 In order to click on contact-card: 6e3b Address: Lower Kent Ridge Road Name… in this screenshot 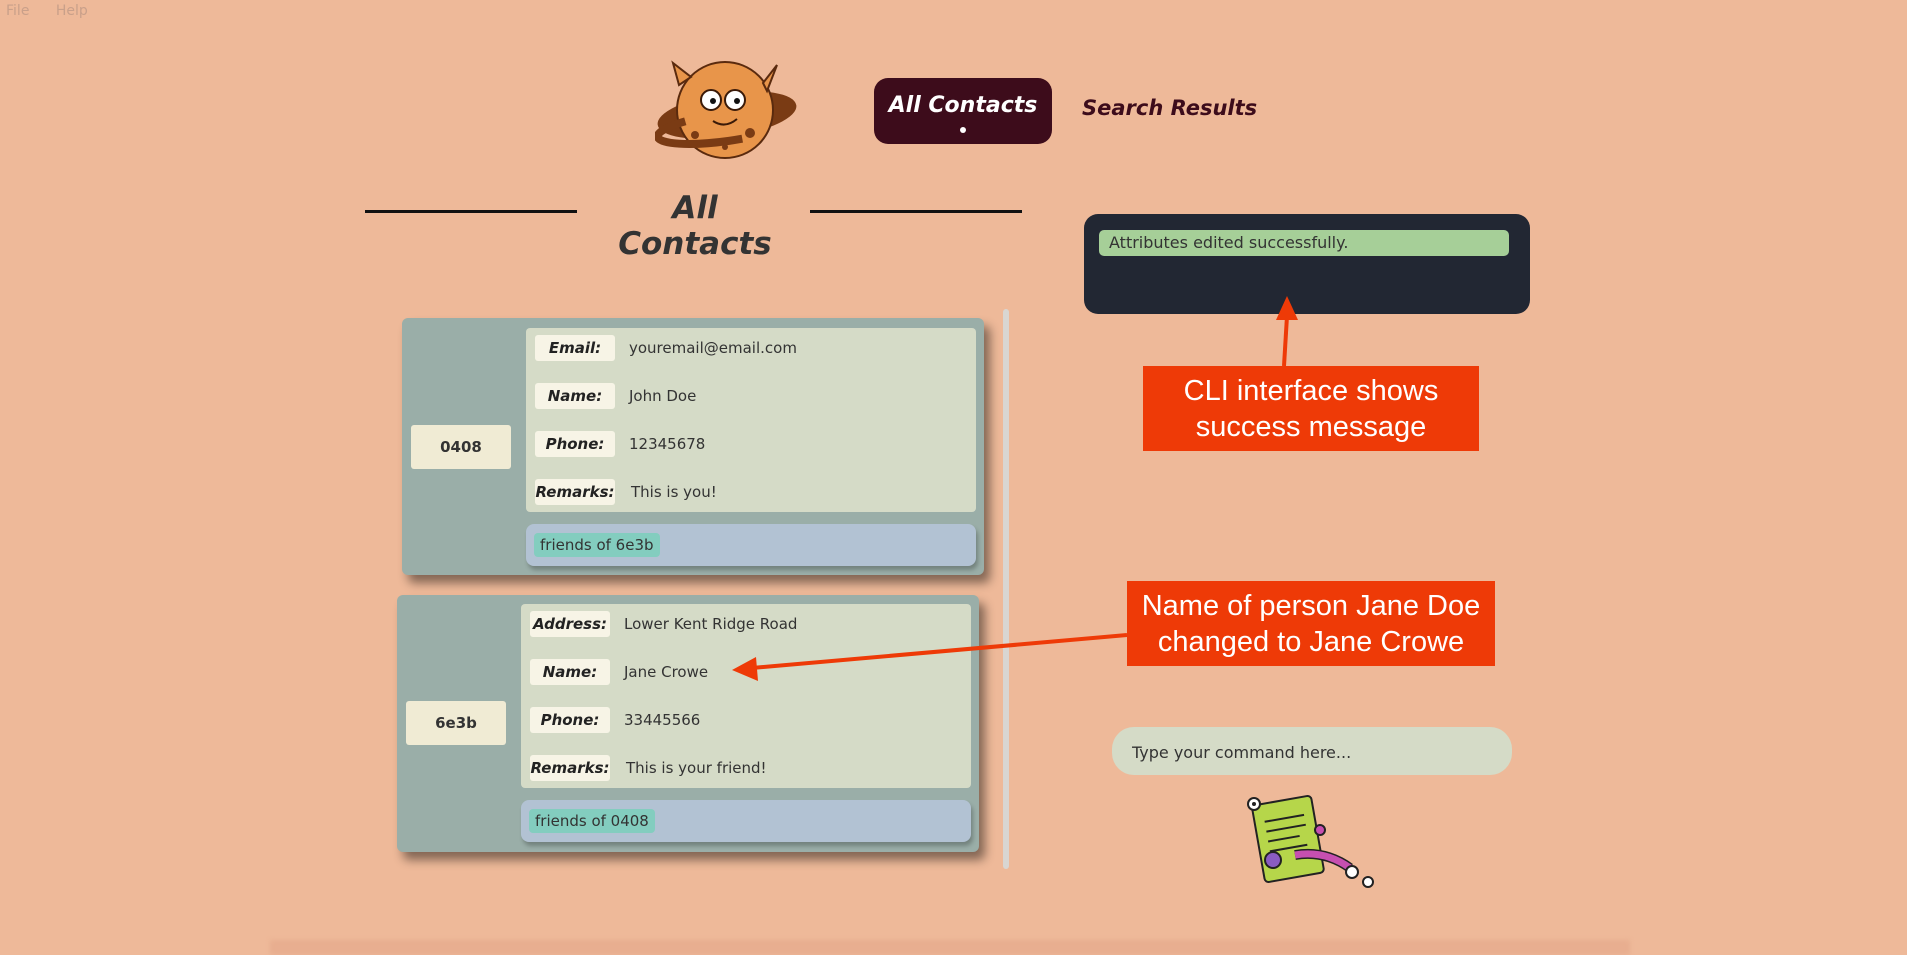, I will do `click(688, 723)`.